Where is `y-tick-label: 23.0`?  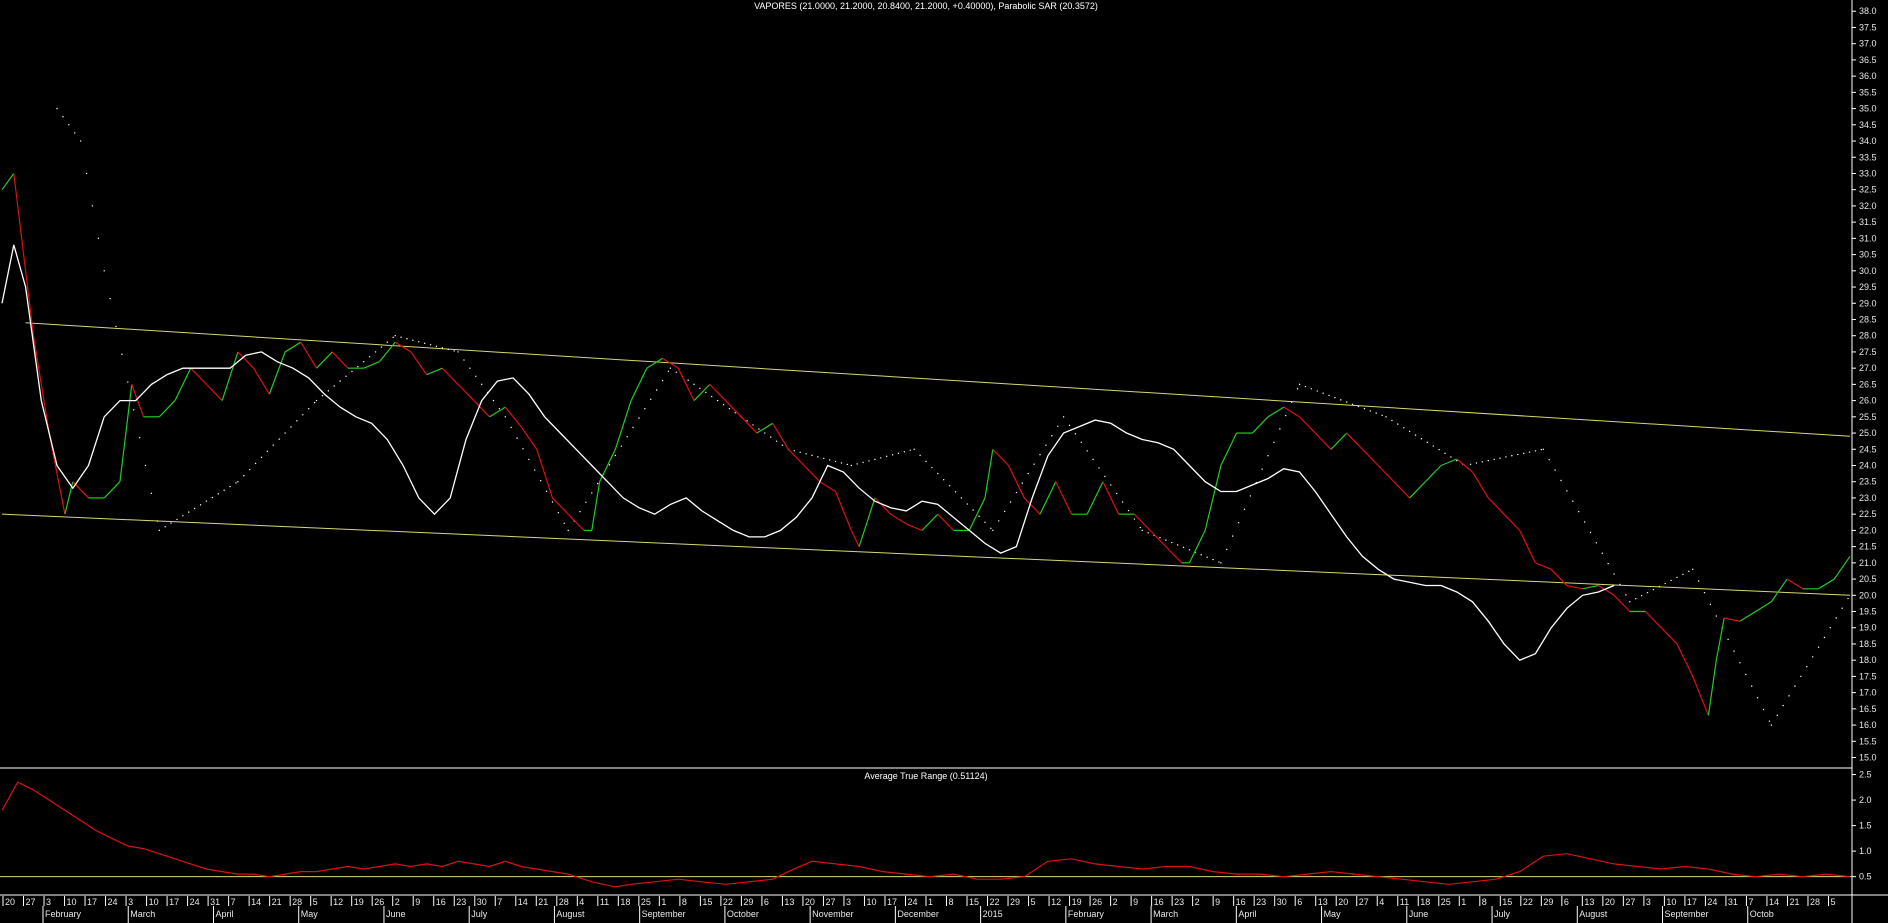 y-tick-label: 23.0 is located at coordinates (1868, 498).